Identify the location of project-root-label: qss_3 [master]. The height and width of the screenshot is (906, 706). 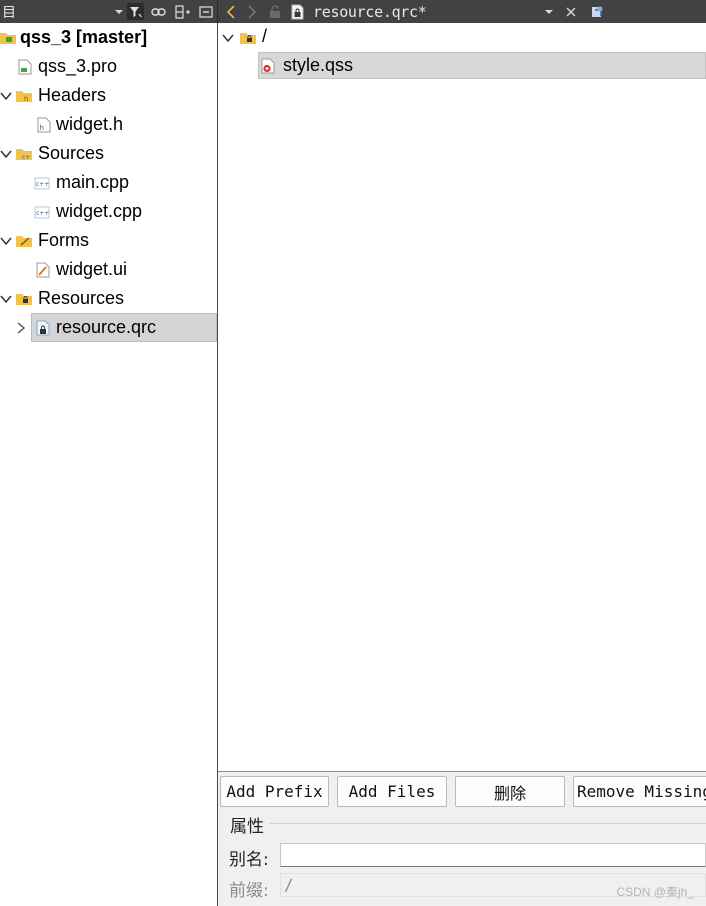
(84, 37).